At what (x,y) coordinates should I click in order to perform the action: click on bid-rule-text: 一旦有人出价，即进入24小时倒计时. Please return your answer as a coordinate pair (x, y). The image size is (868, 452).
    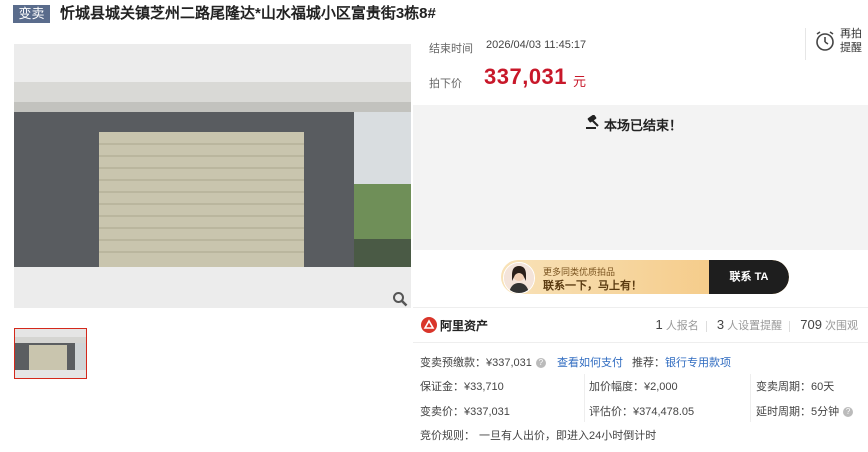
    Looking at the image, I should click on (568, 436).